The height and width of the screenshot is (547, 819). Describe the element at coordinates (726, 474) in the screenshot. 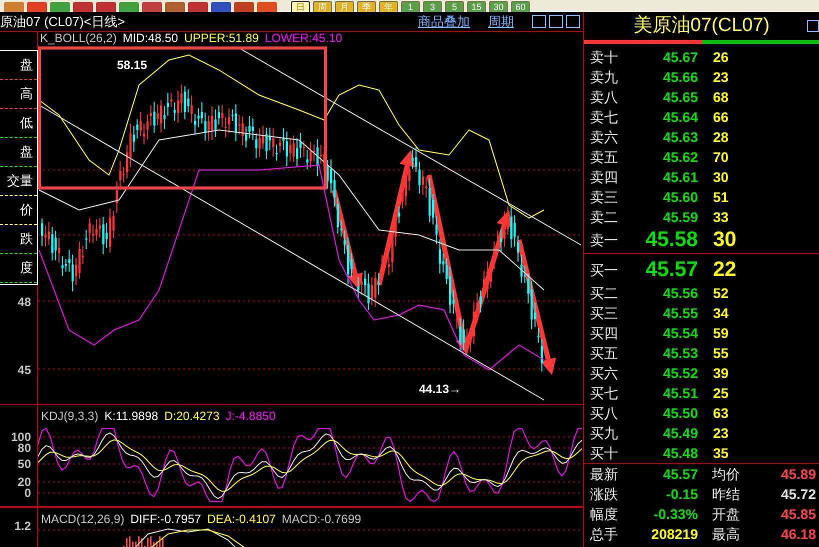

I see `stat-label: 均价` at that location.